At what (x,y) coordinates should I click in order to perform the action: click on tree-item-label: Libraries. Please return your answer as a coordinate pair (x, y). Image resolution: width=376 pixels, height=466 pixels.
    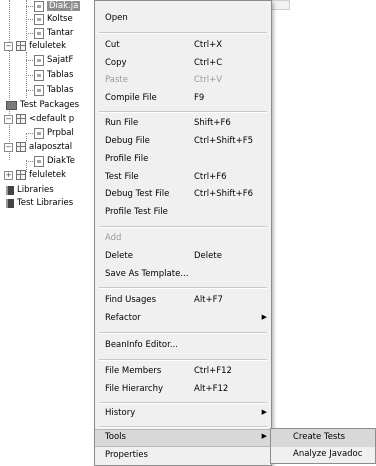
    Looking at the image, I should click on (35, 190).